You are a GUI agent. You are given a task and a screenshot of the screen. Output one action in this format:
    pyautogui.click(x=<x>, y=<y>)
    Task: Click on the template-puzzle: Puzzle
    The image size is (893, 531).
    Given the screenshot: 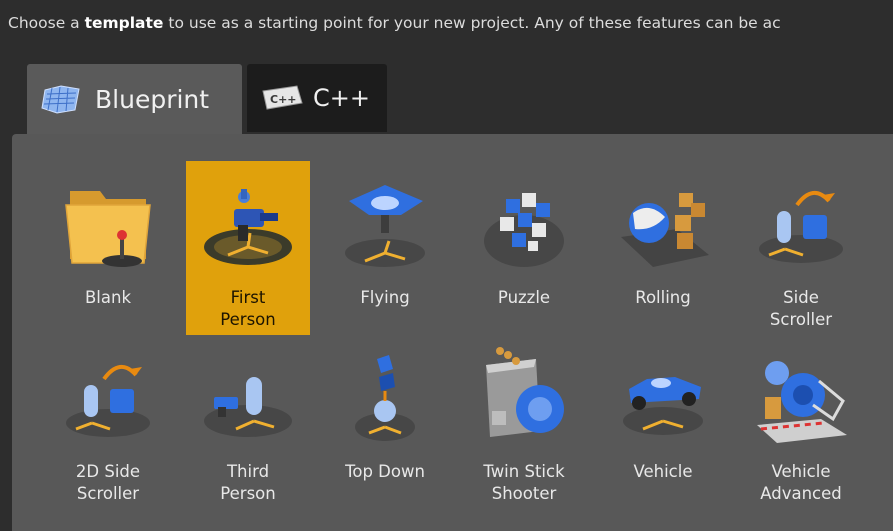 What is the action you would take?
    pyautogui.click(x=524, y=248)
    